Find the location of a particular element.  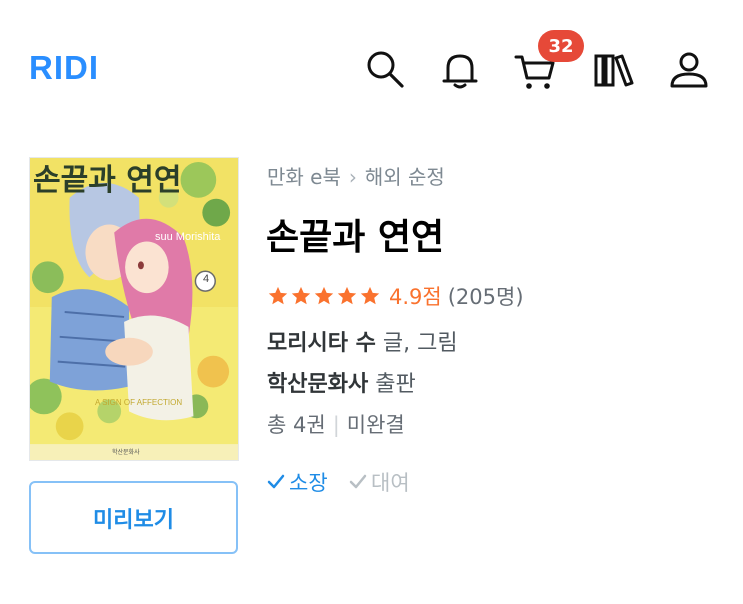

own-option-label: 소장 is located at coordinates (308, 483).